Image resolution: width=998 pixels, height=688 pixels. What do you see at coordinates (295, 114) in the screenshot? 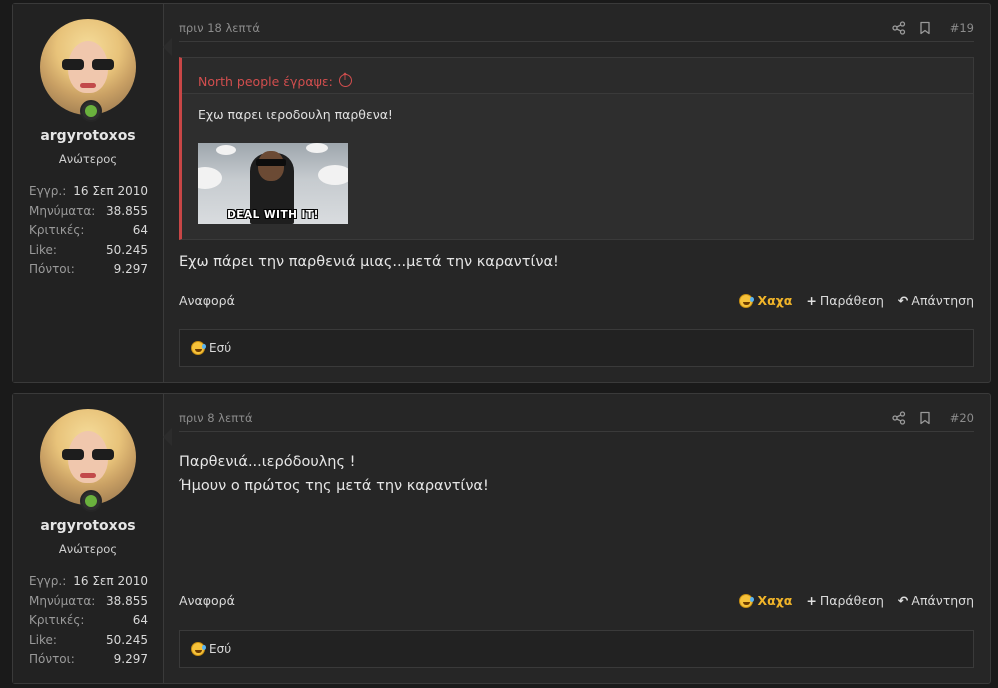
I see `quote-text: Εχω παρει ιεροδουλη παρθενα!` at bounding box center [295, 114].